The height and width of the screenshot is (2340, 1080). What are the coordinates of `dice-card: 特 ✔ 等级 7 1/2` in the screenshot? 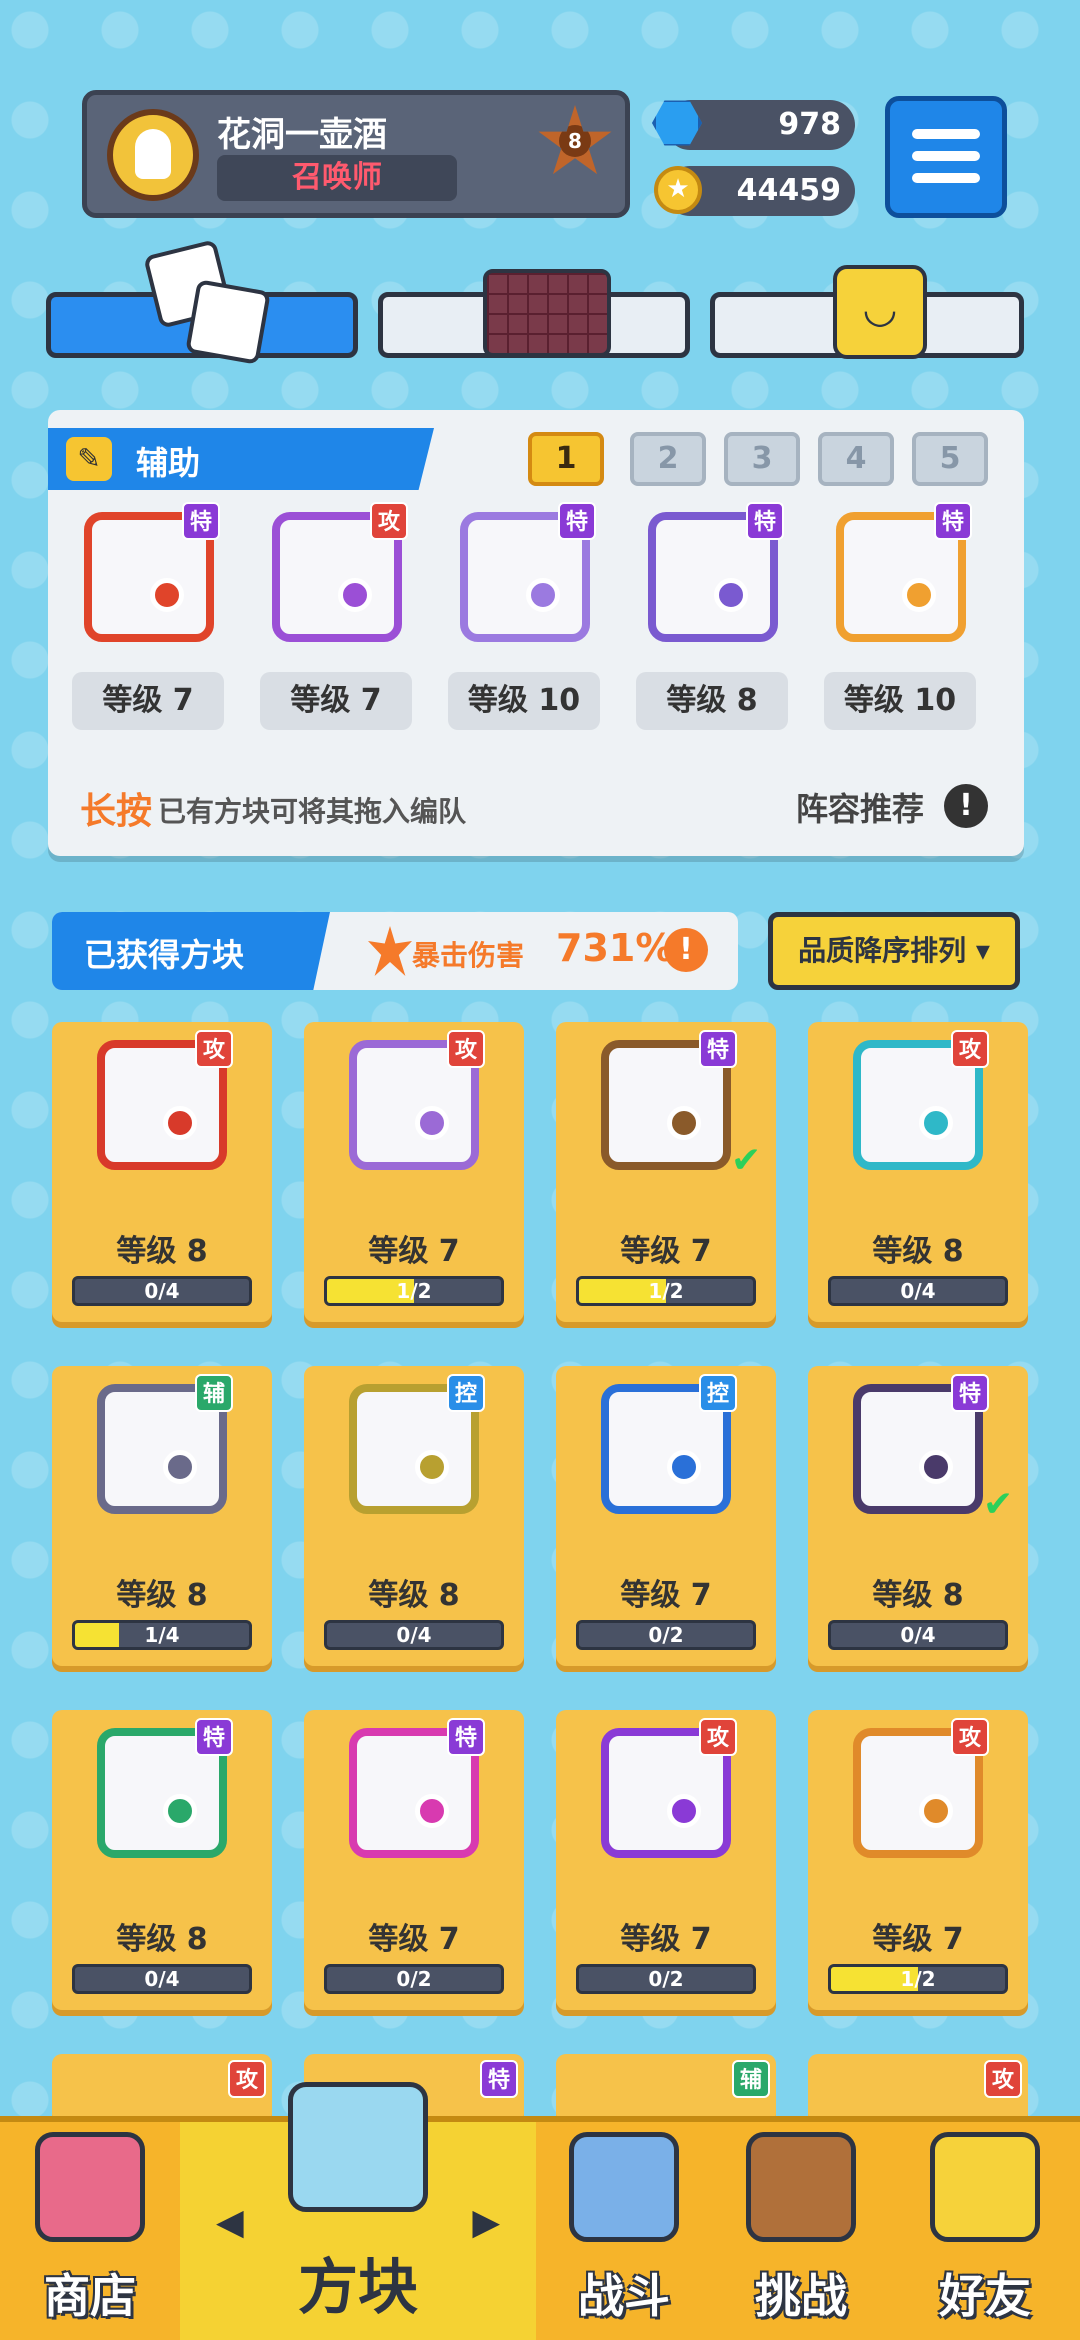 It's located at (666, 1172).